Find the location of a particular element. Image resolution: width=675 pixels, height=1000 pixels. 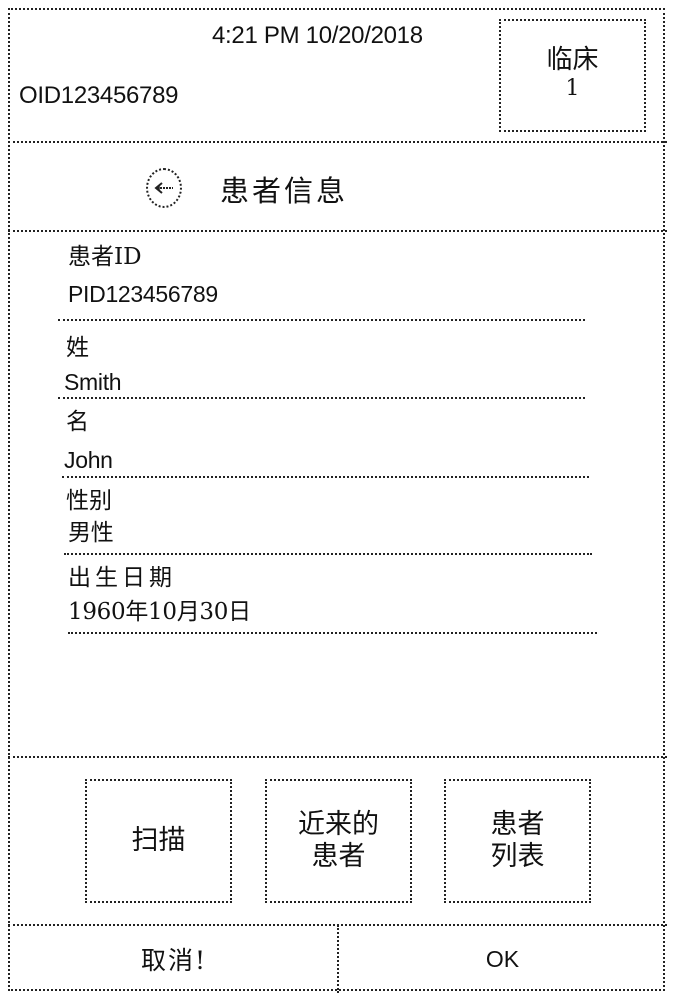

field-label: 姓 is located at coordinates (77, 348).